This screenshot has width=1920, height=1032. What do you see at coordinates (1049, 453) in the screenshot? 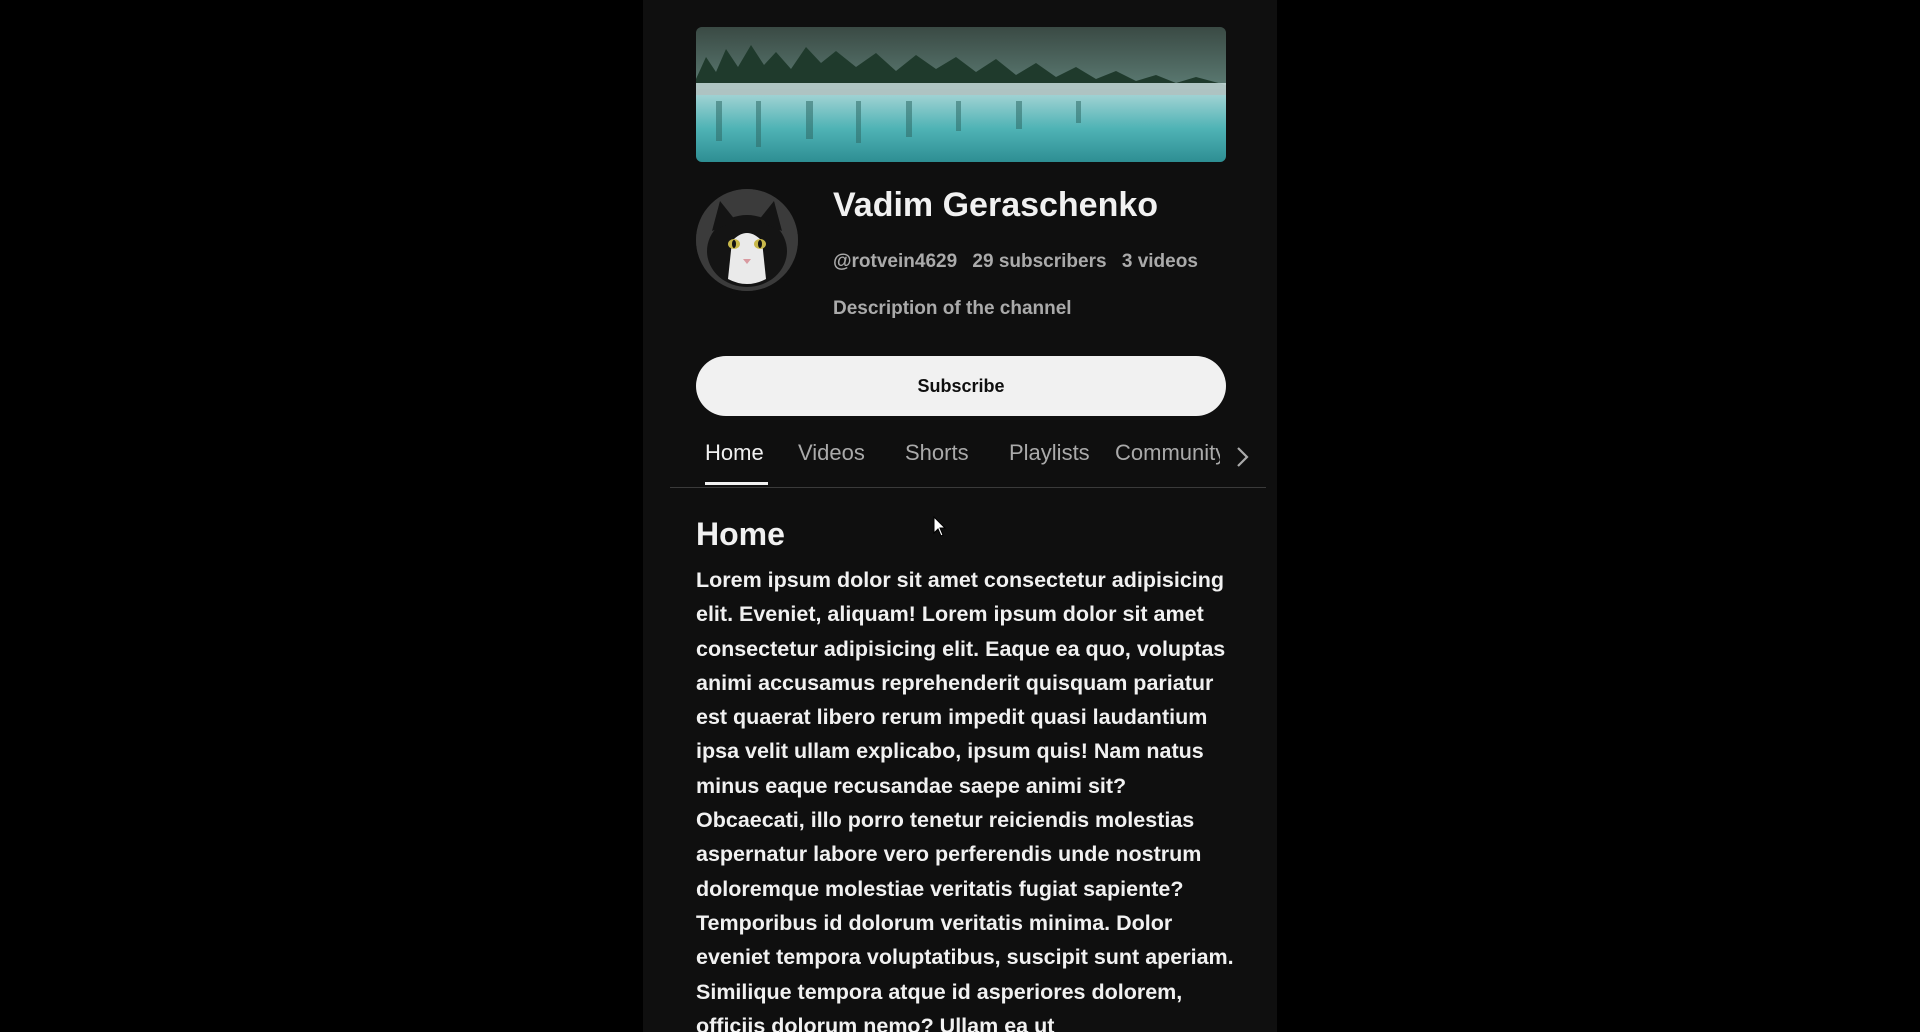
I see `tab-playlists: Playlists` at bounding box center [1049, 453].